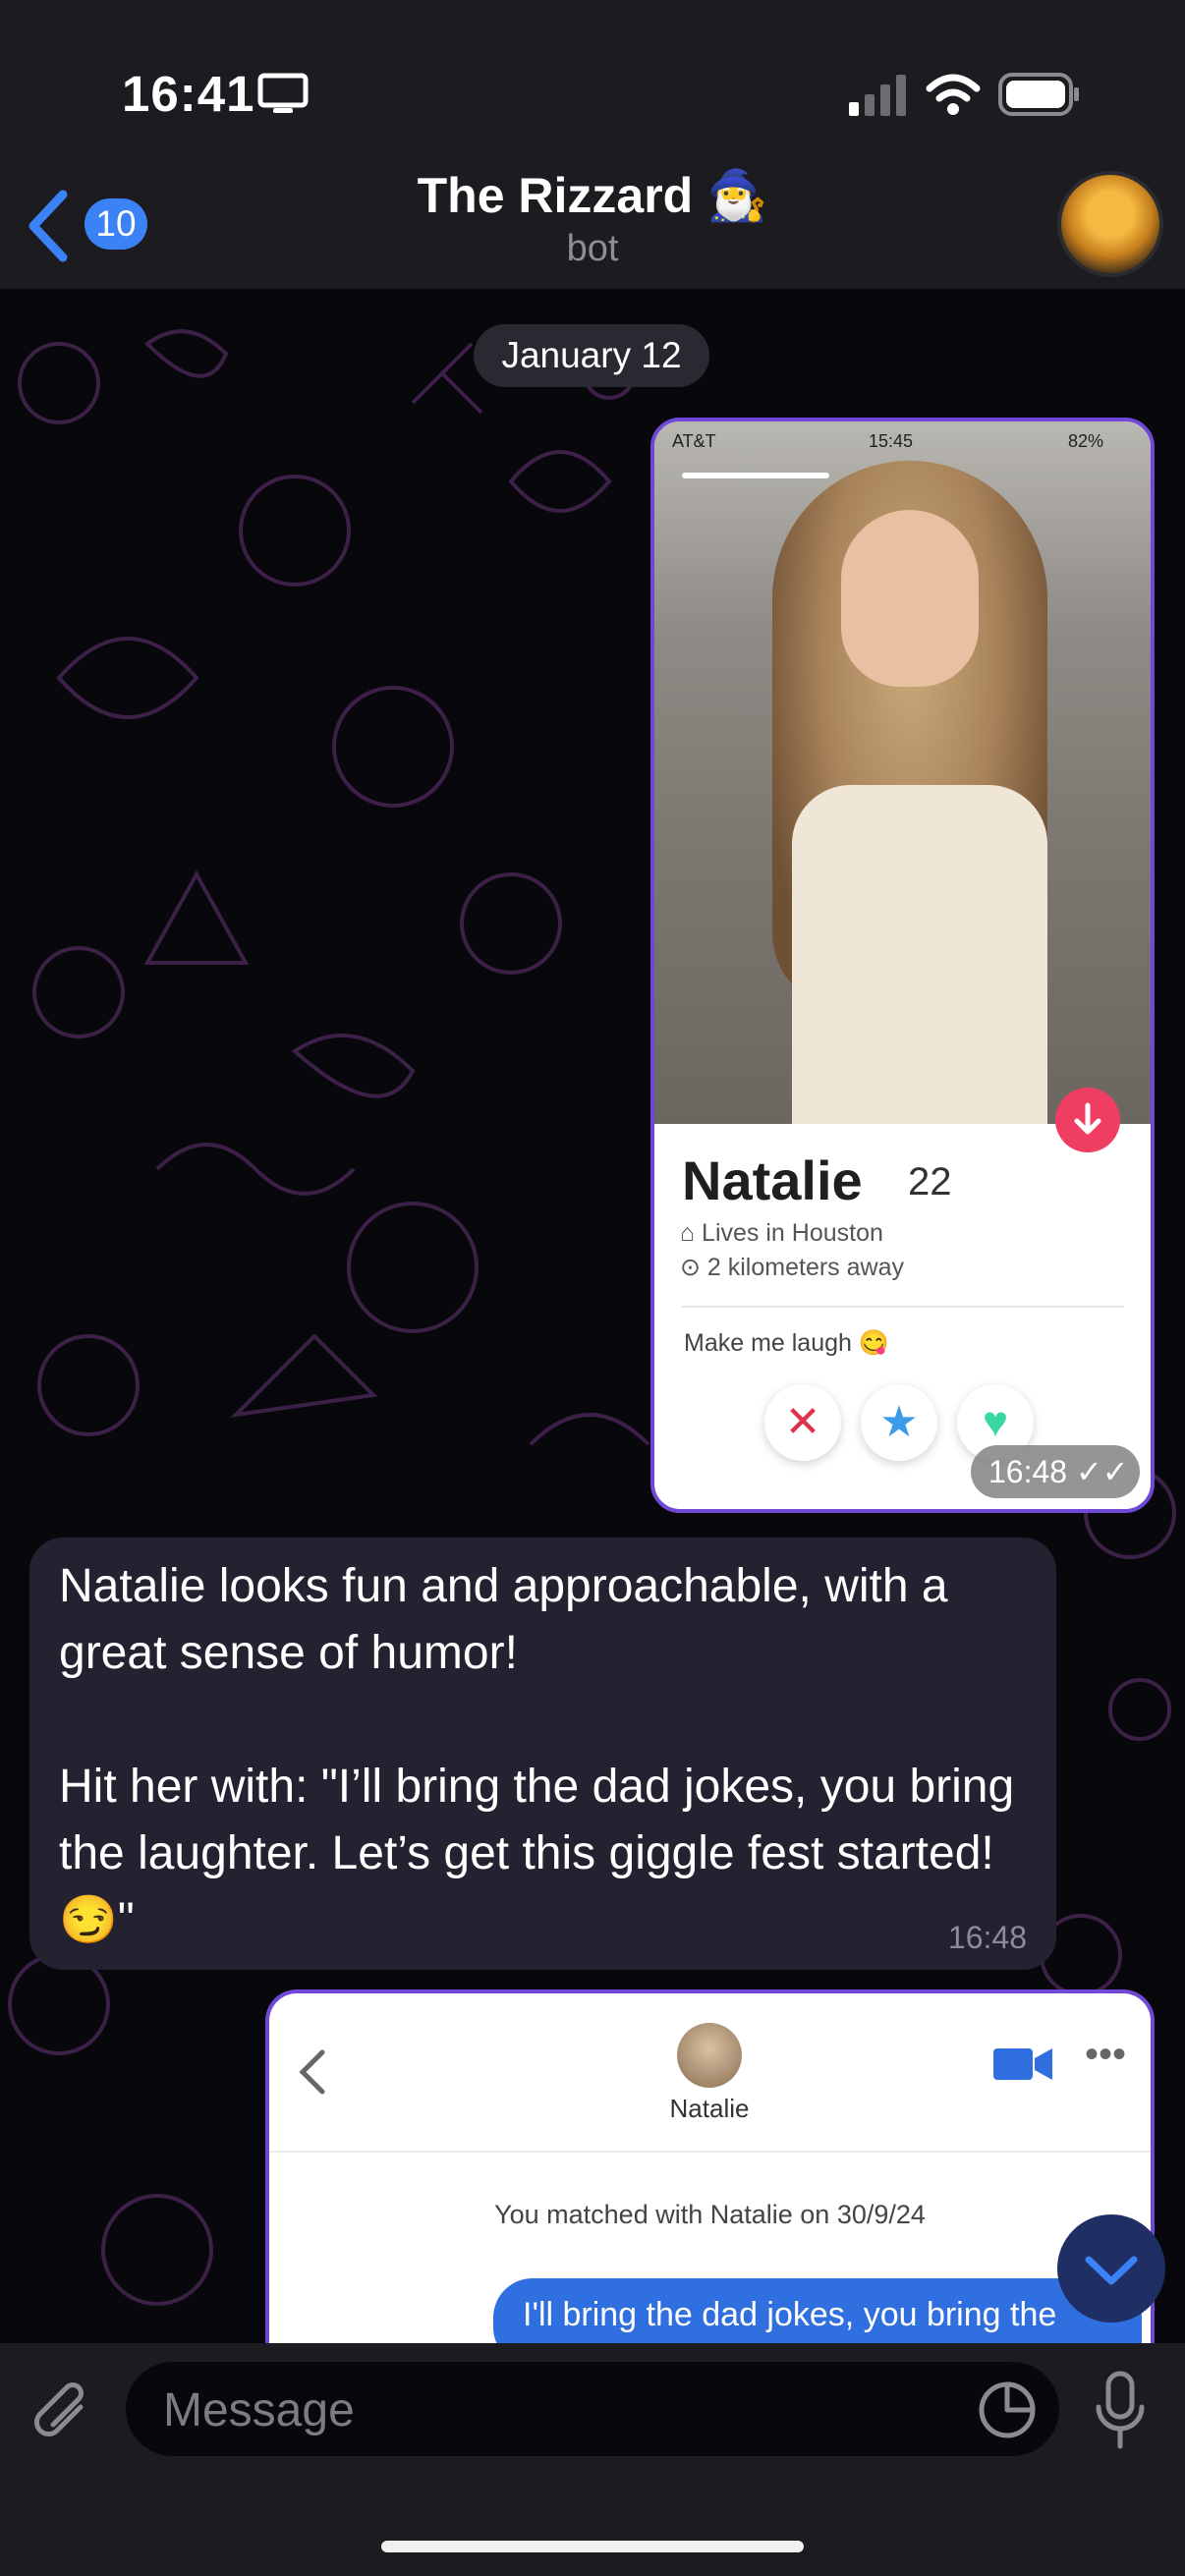  Describe the element at coordinates (954, 94) in the screenshot. I see `wifi-icon` at that location.